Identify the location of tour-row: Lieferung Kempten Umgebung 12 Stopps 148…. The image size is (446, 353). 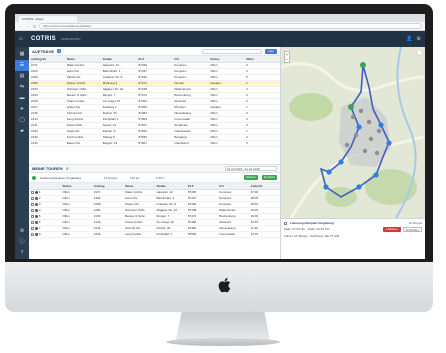
(154, 178).